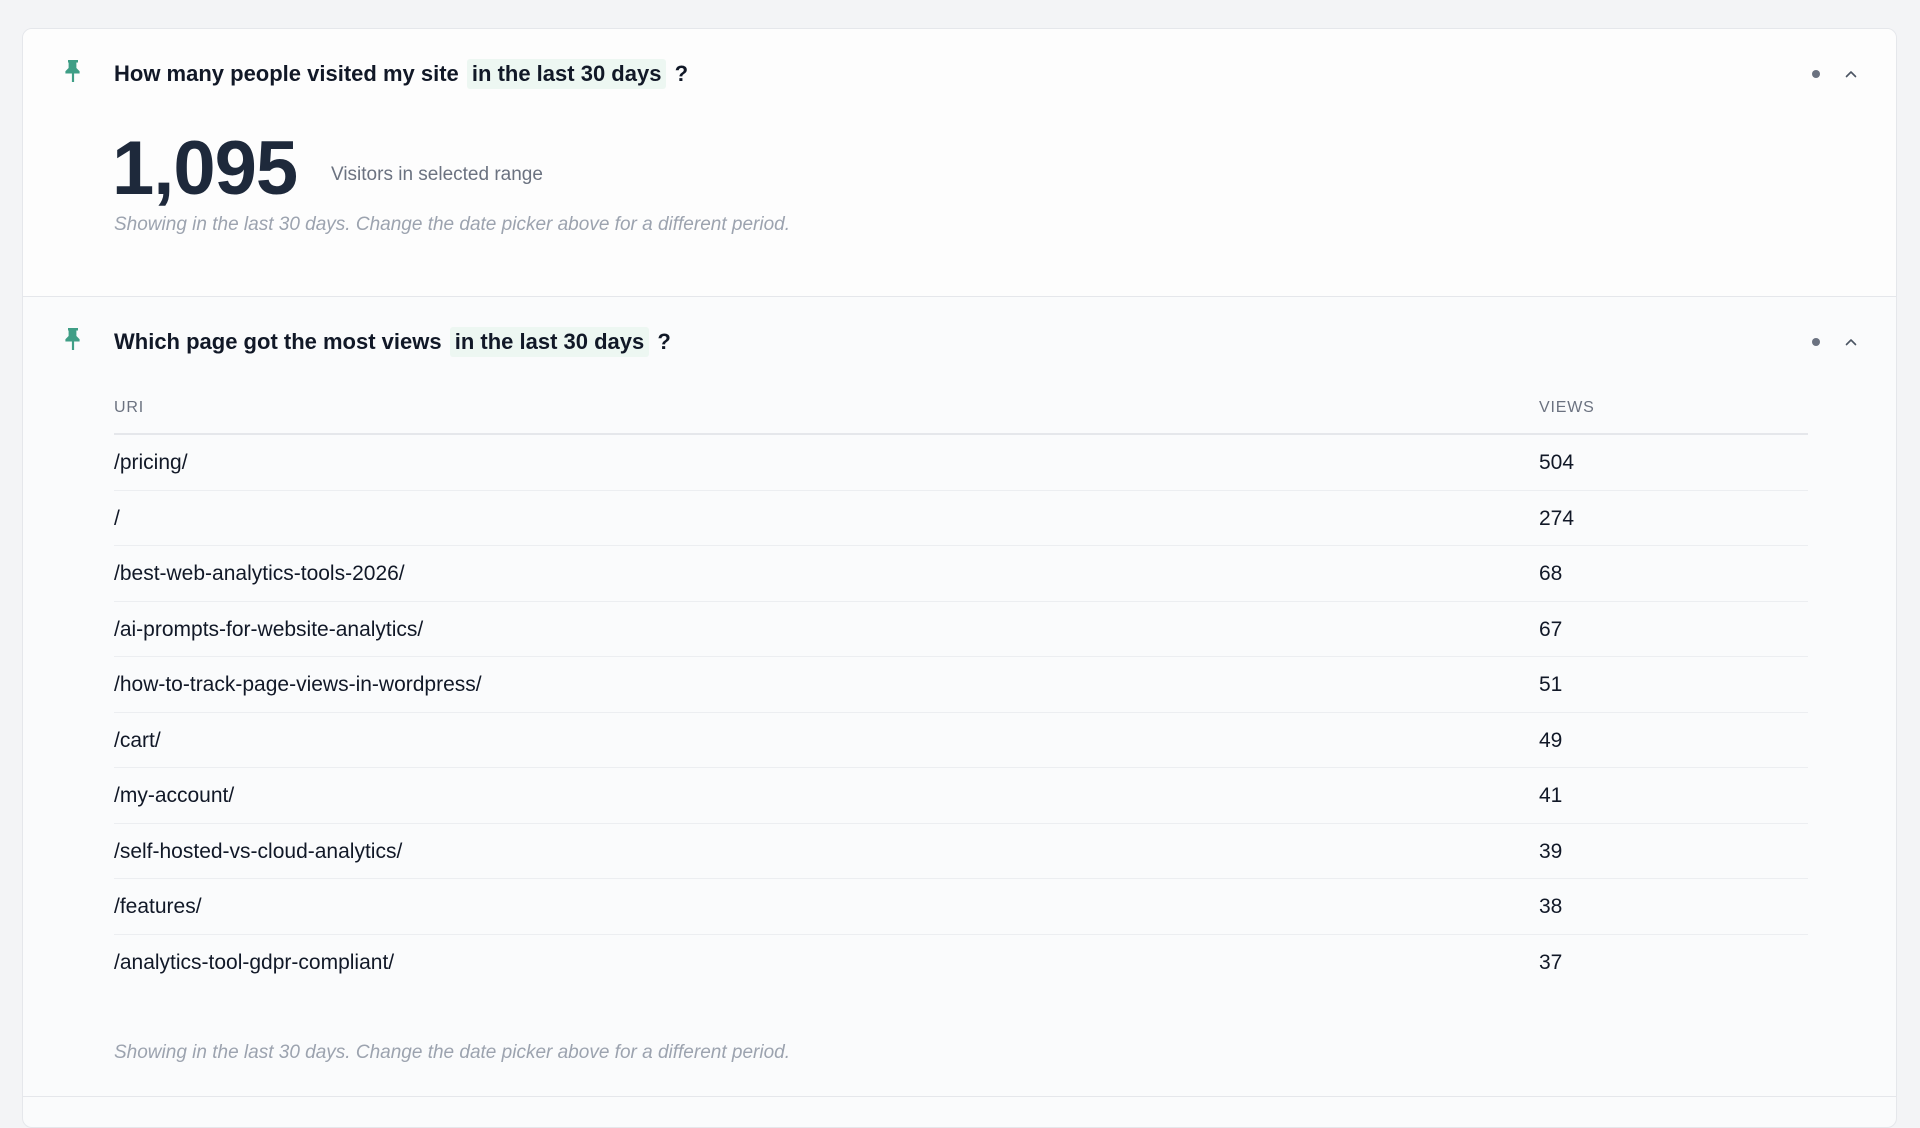 The width and height of the screenshot is (1920, 1128). I want to click on uri-cell: /self-hosted-vs-cloud-analytics/, so click(258, 851).